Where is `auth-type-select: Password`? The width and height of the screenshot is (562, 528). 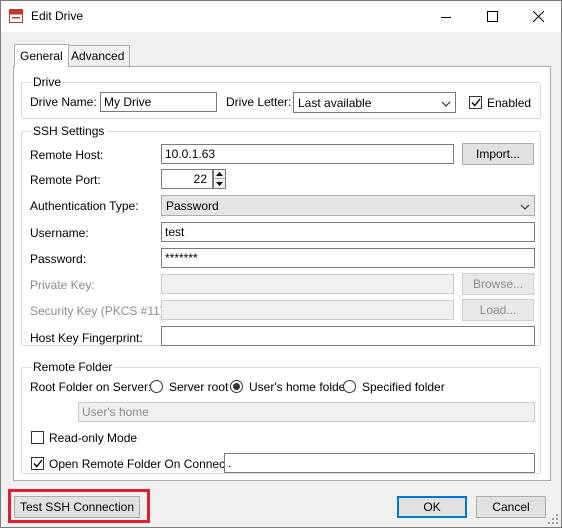
auth-type-select: Password is located at coordinates (348, 205).